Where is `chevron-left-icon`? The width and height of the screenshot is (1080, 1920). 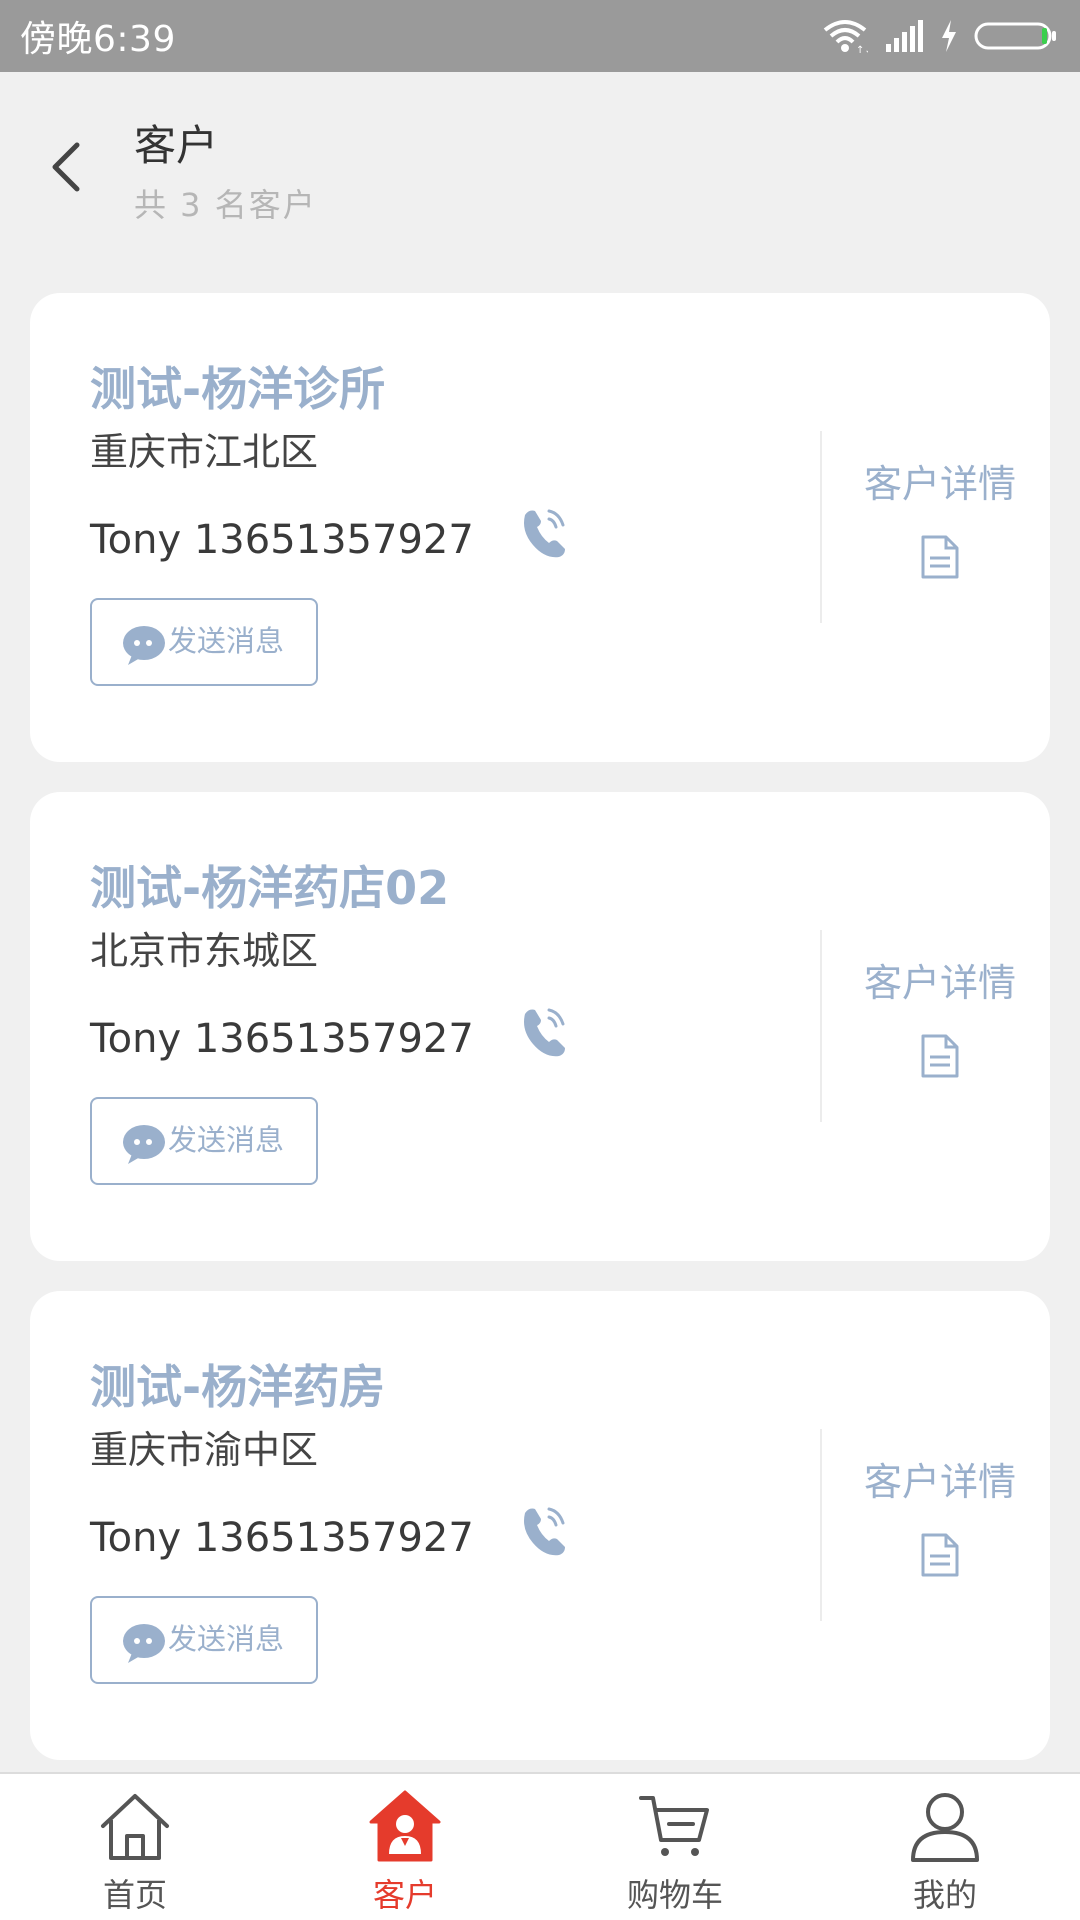 chevron-left-icon is located at coordinates (66, 167).